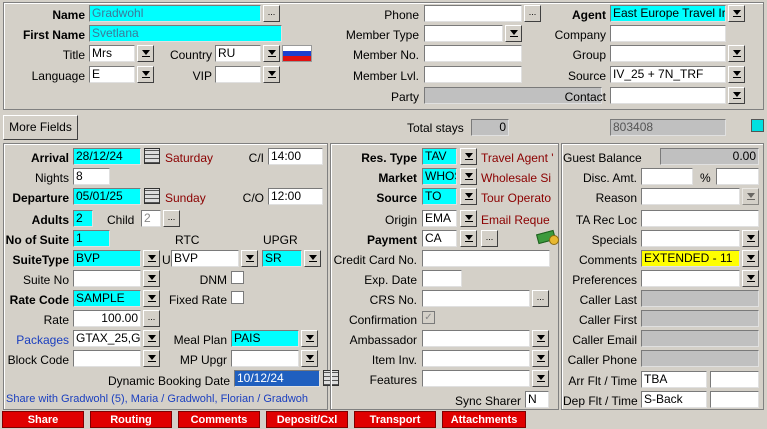 The image size is (767, 429). What do you see at coordinates (428, 317) in the screenshot?
I see `confirmation-checkbox: ✓` at bounding box center [428, 317].